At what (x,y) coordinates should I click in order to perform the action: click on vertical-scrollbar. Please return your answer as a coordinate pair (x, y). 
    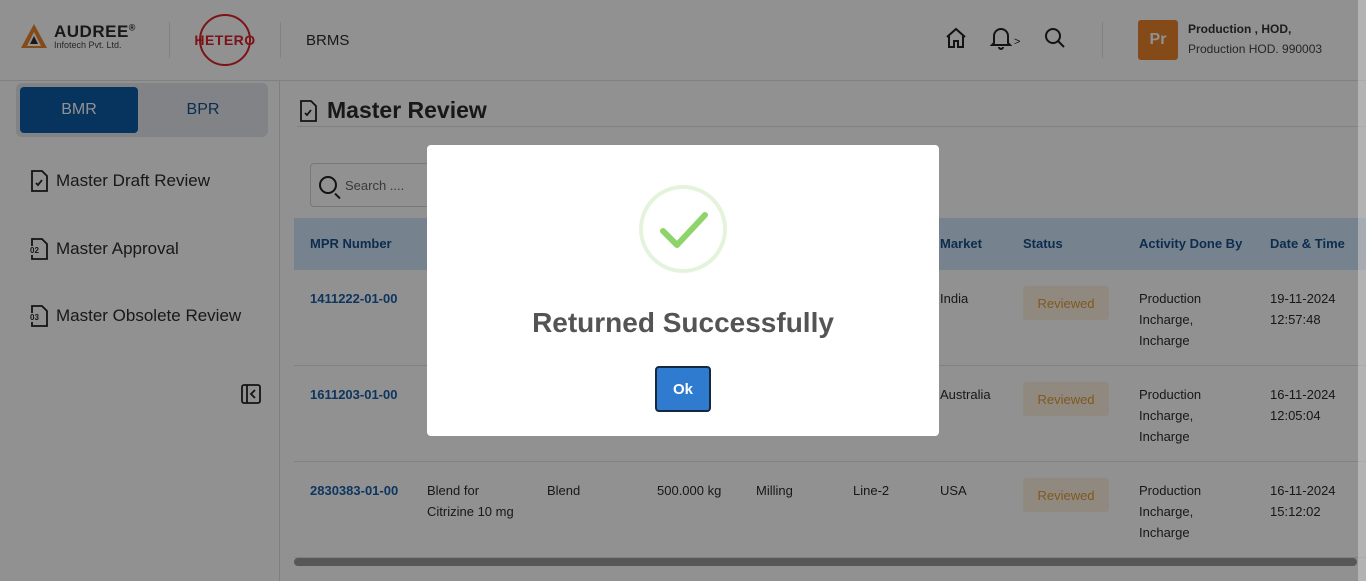
    Looking at the image, I should click on (1362, 290).